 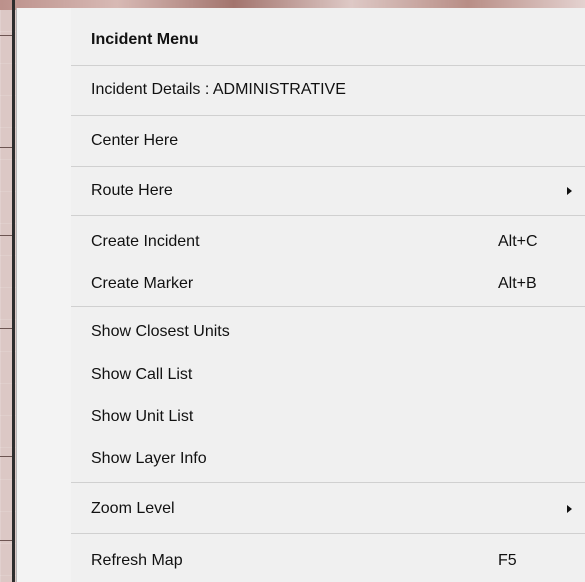 I want to click on menu-item-center-here: Center Here, so click(x=301, y=141).